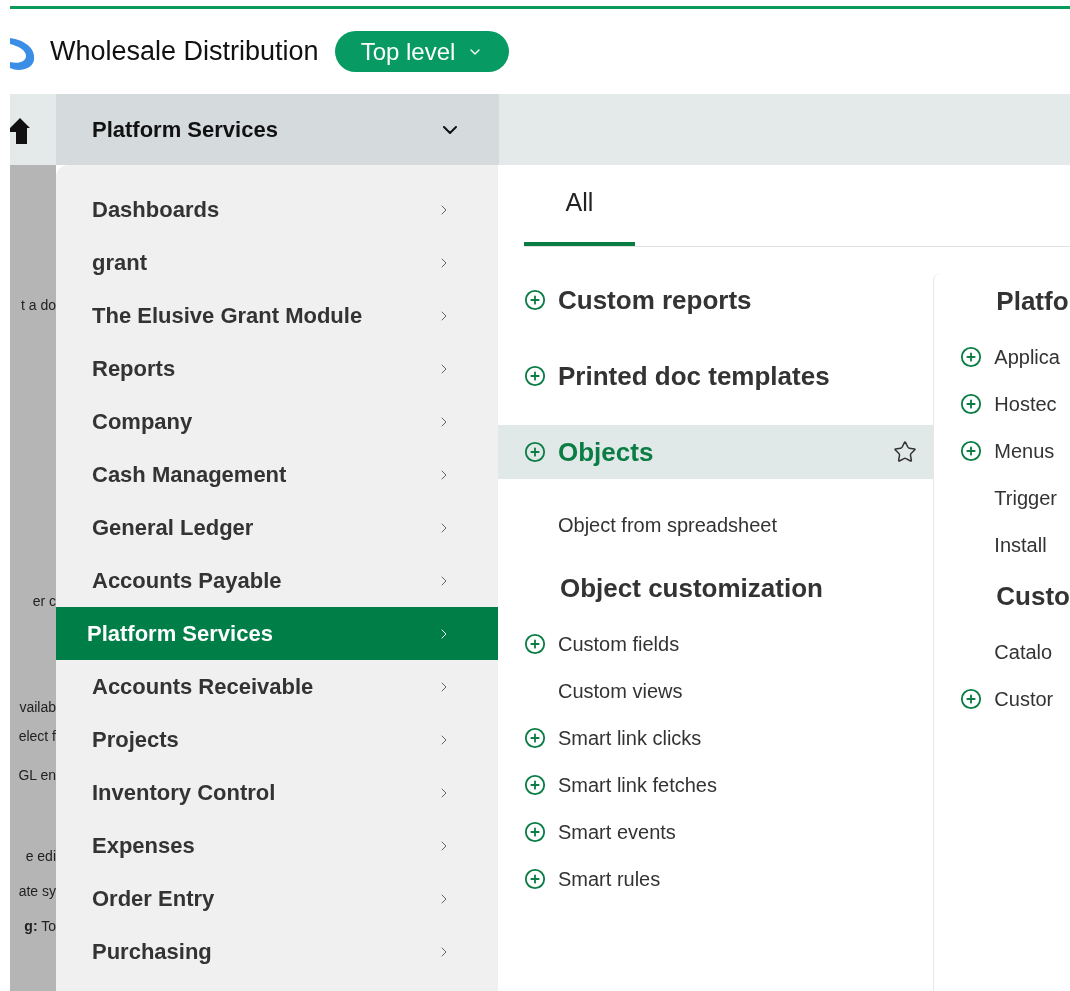  I want to click on menu-link: Menus, so click(1024, 450).